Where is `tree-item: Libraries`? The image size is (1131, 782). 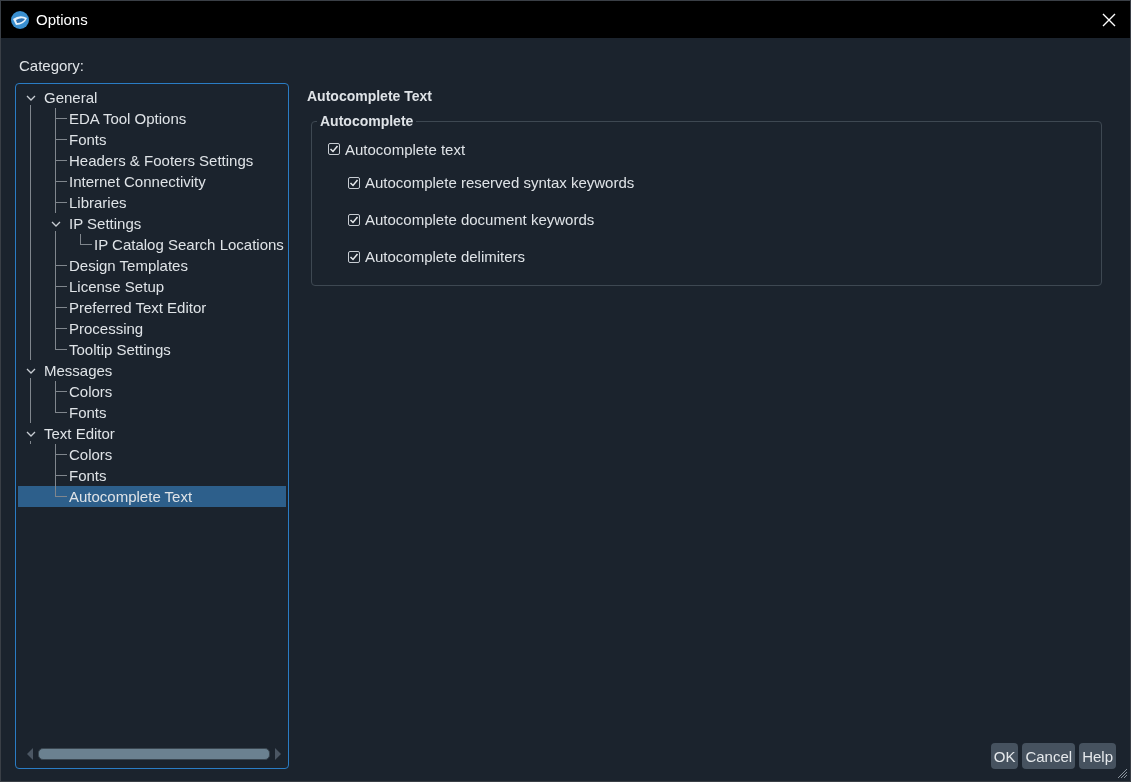 tree-item: Libraries is located at coordinates (152, 202).